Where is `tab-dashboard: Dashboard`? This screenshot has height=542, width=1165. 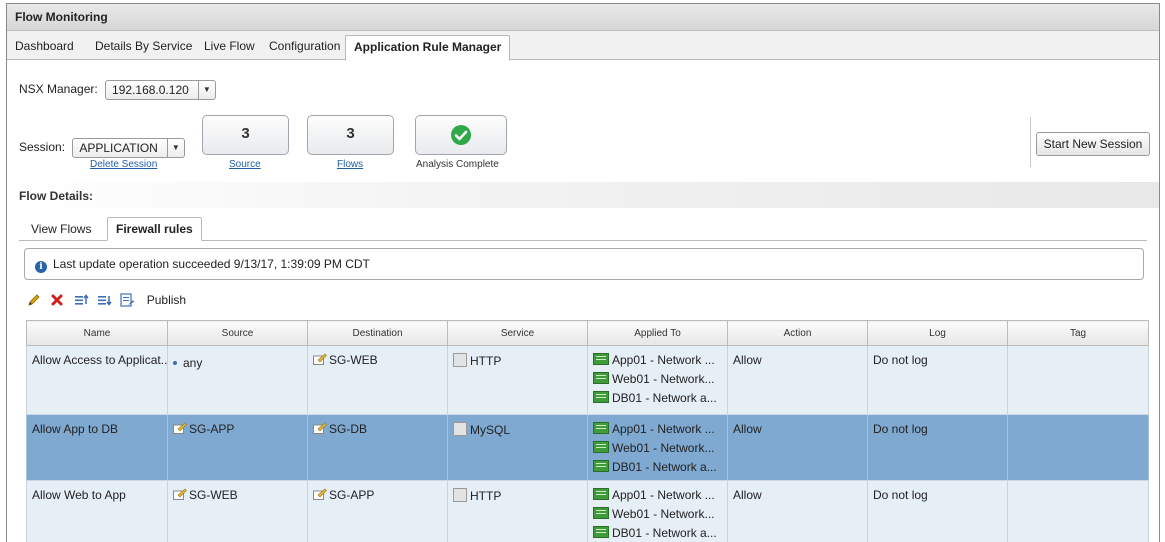 tab-dashboard: Dashboard is located at coordinates (44, 46).